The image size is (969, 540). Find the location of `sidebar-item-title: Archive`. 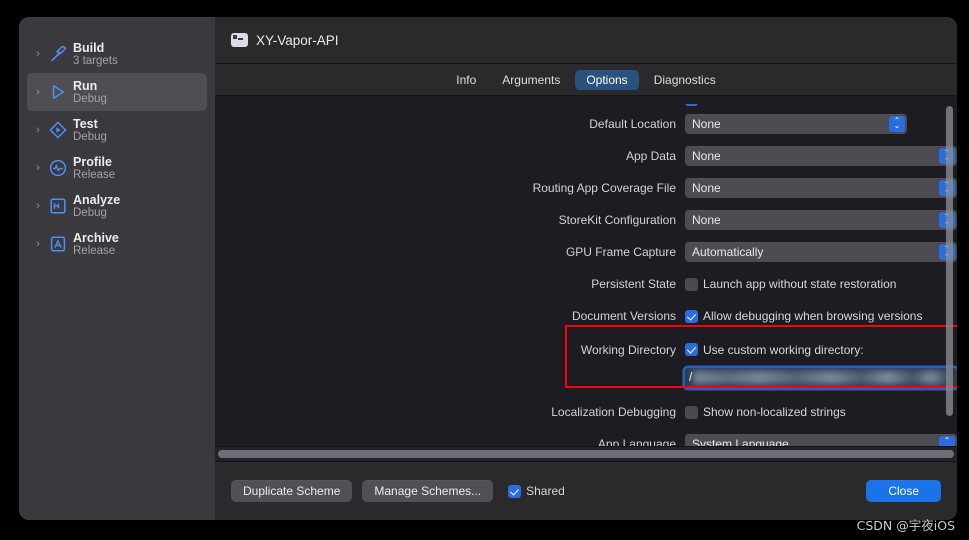

sidebar-item-title: Archive is located at coordinates (96, 237).